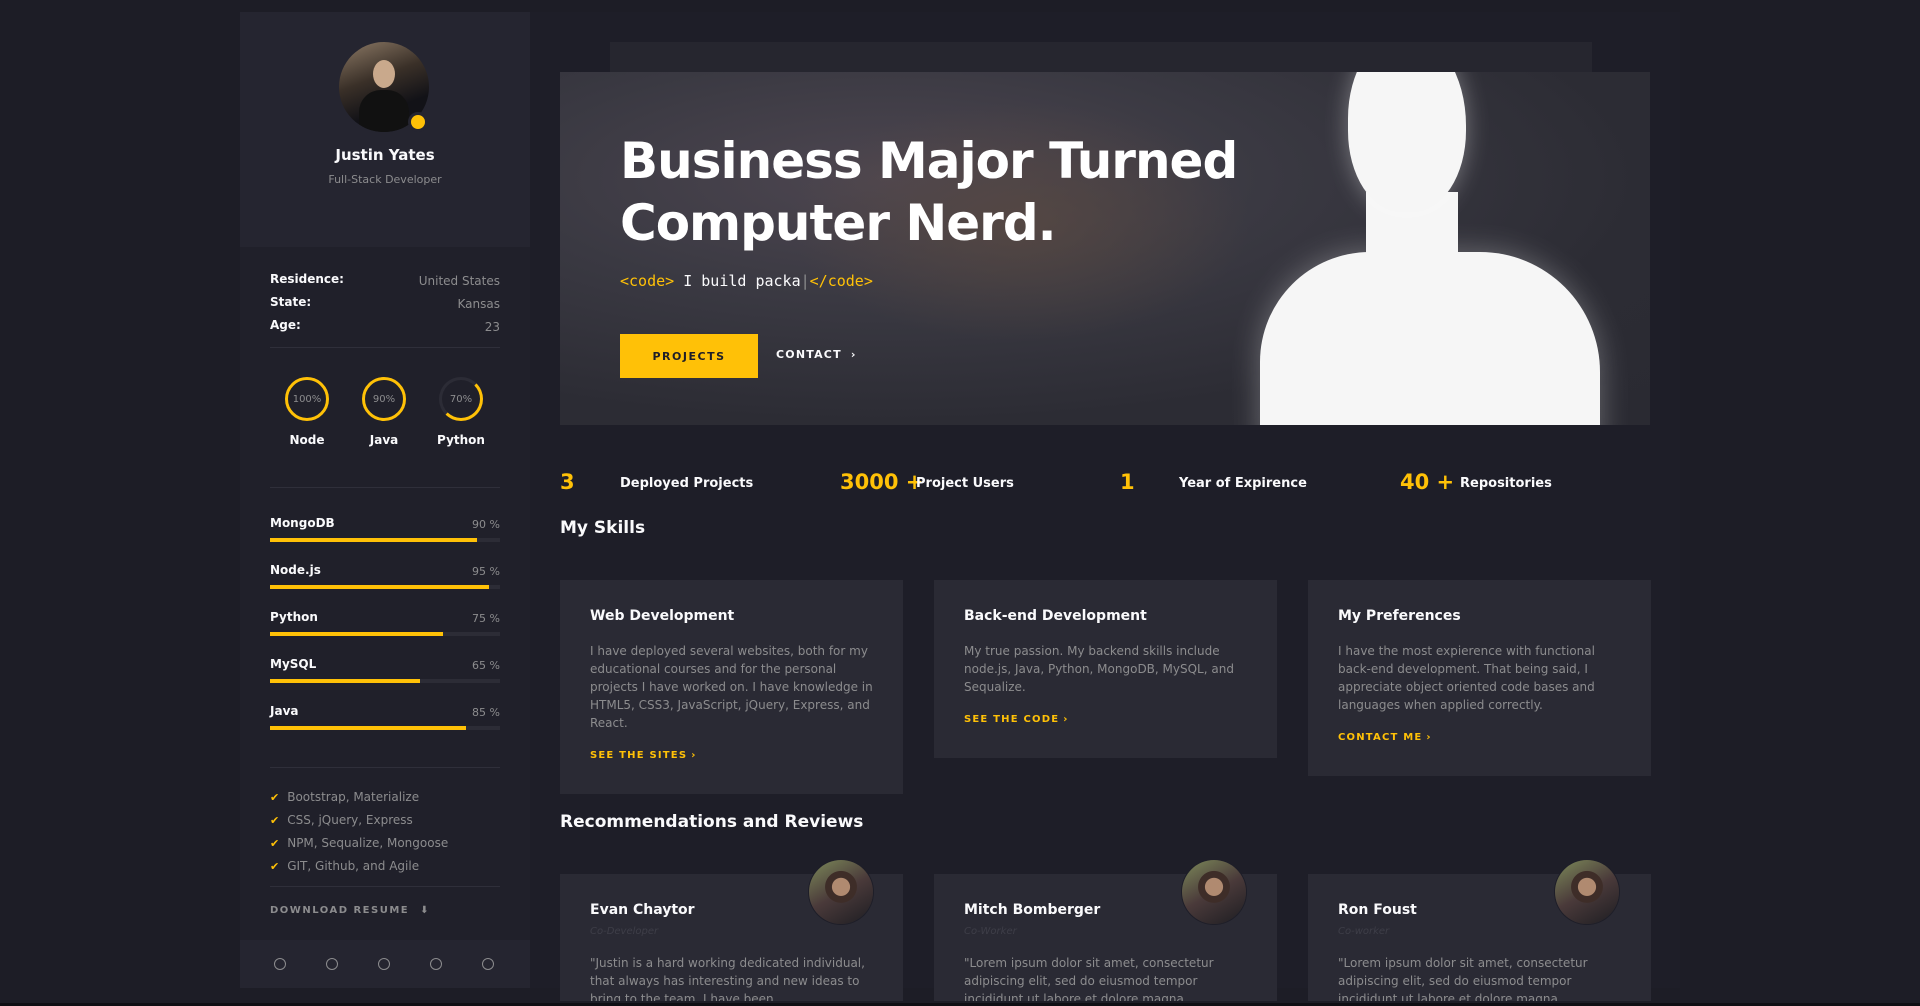 The image size is (1920, 1006). I want to click on check-label: GIT, Github, and Agile, so click(353, 866).